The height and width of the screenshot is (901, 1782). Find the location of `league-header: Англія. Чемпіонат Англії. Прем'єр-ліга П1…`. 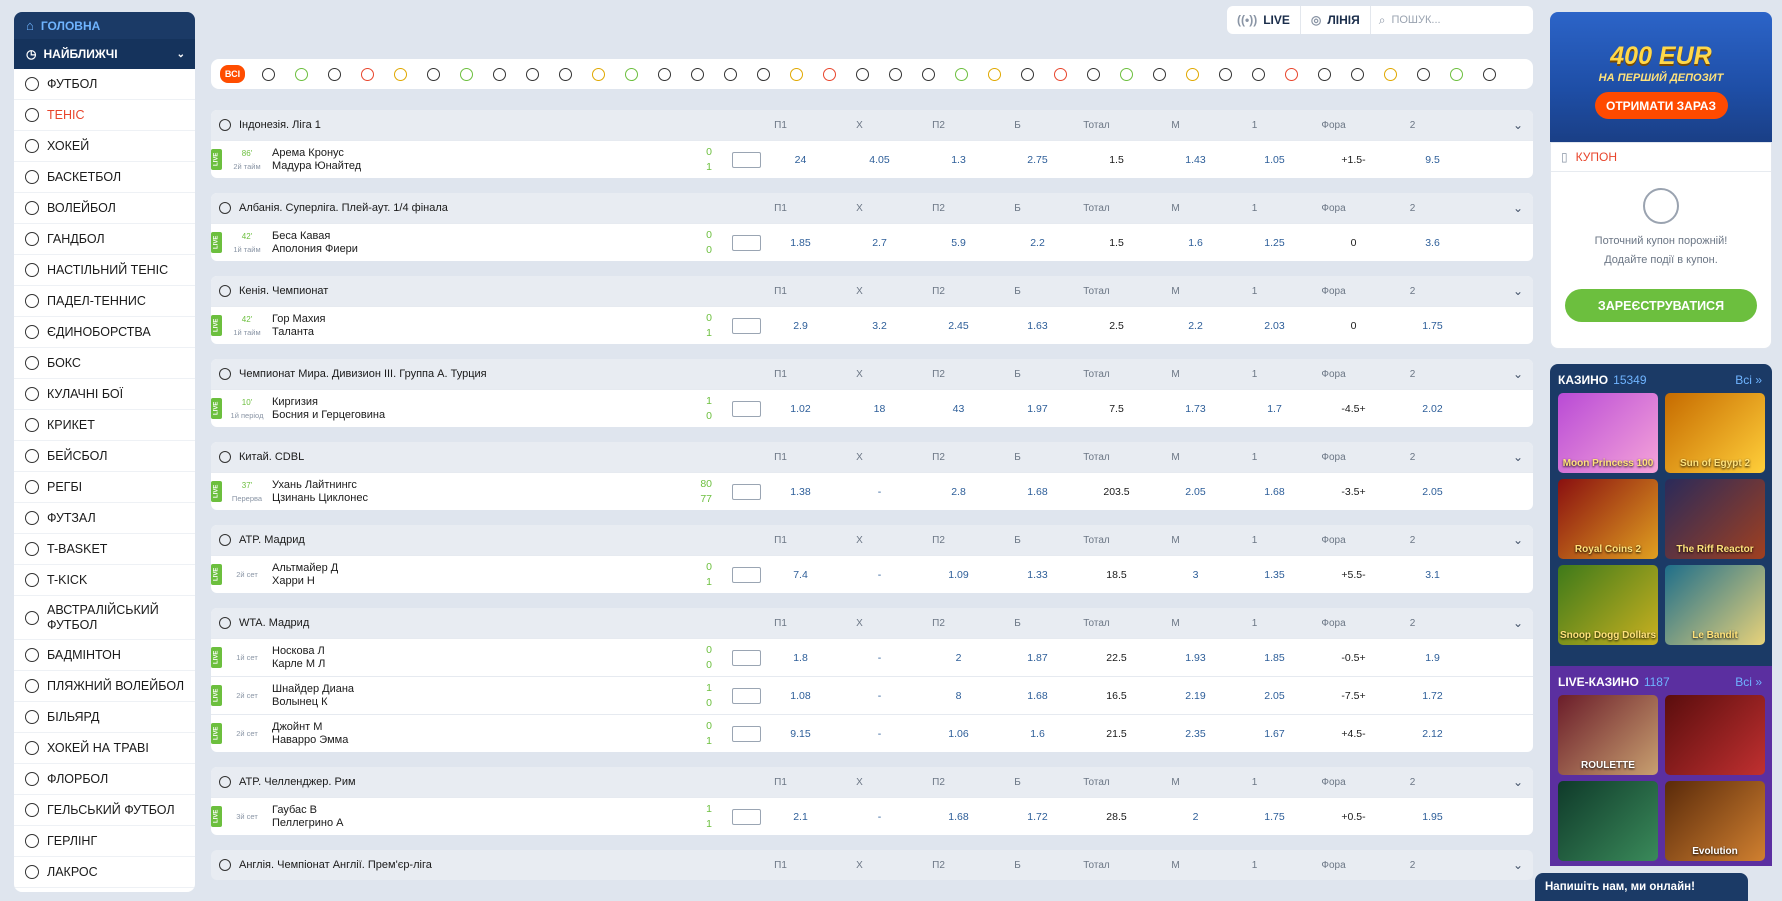

league-header: Англія. Чемпіонат Англії. Прем'єр-ліга П1… is located at coordinates (872, 865).